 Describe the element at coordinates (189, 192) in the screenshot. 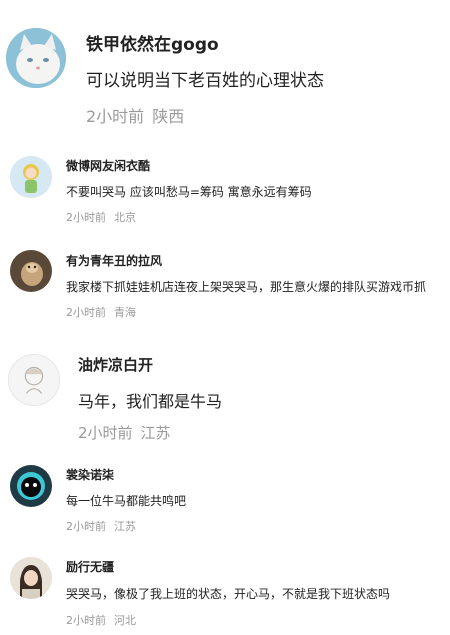

I see `comment-text: 不要叫哭马 应该叫愁马=筹码 寓意永远有筹码` at that location.